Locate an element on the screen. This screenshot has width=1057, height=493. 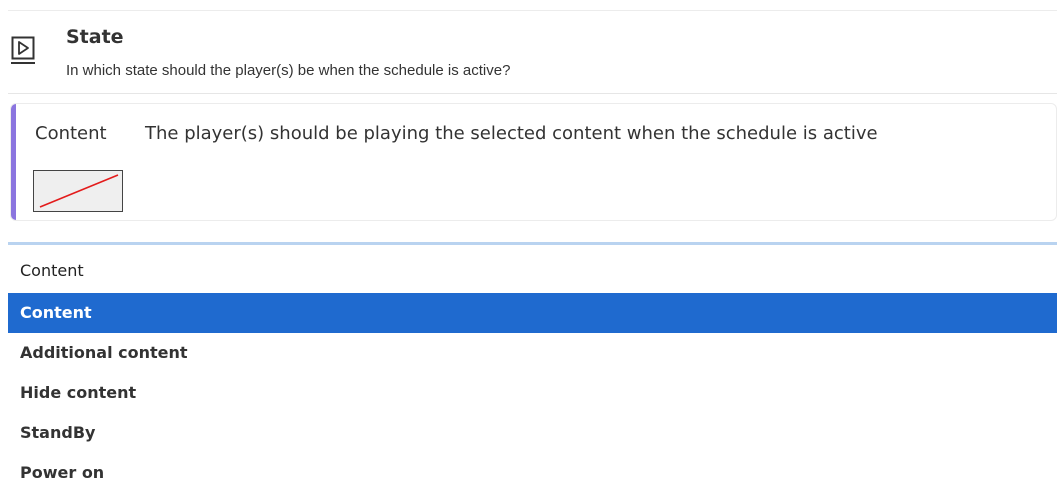
dropdown-option-additional-content: Additional content is located at coordinates (532, 353).